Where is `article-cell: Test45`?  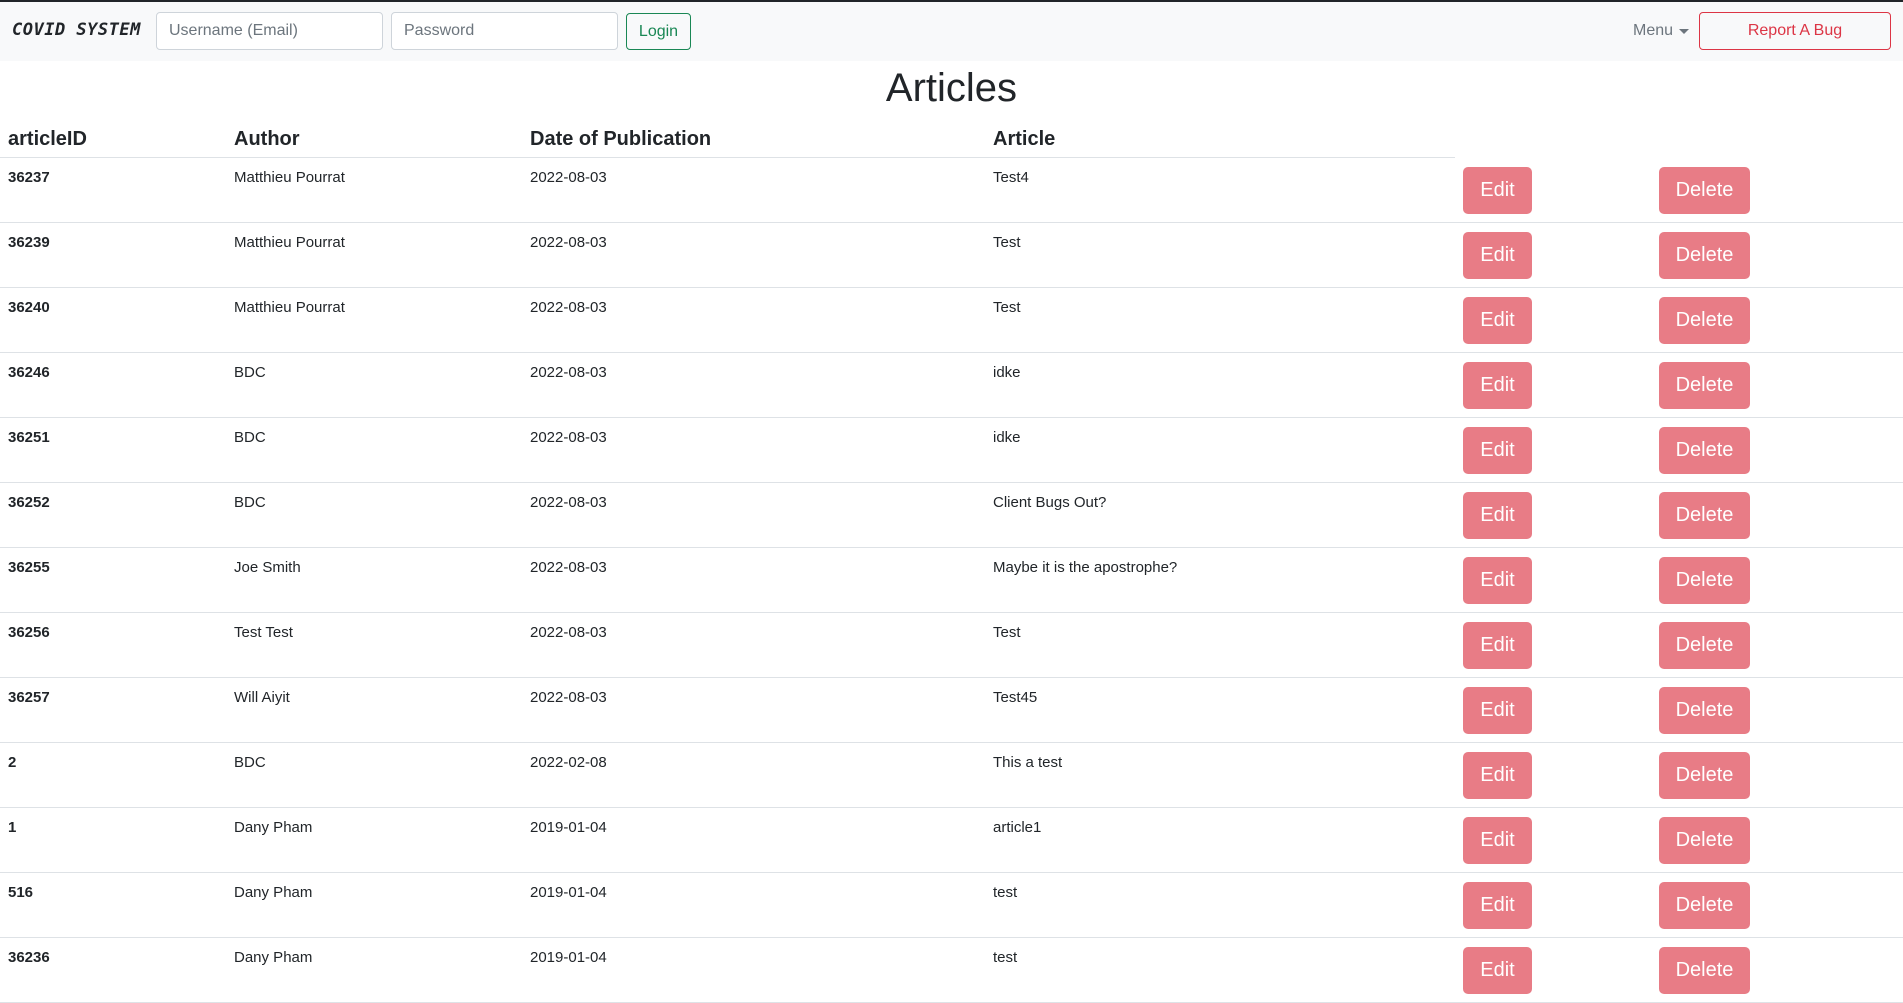
article-cell: Test45 is located at coordinates (1015, 697).